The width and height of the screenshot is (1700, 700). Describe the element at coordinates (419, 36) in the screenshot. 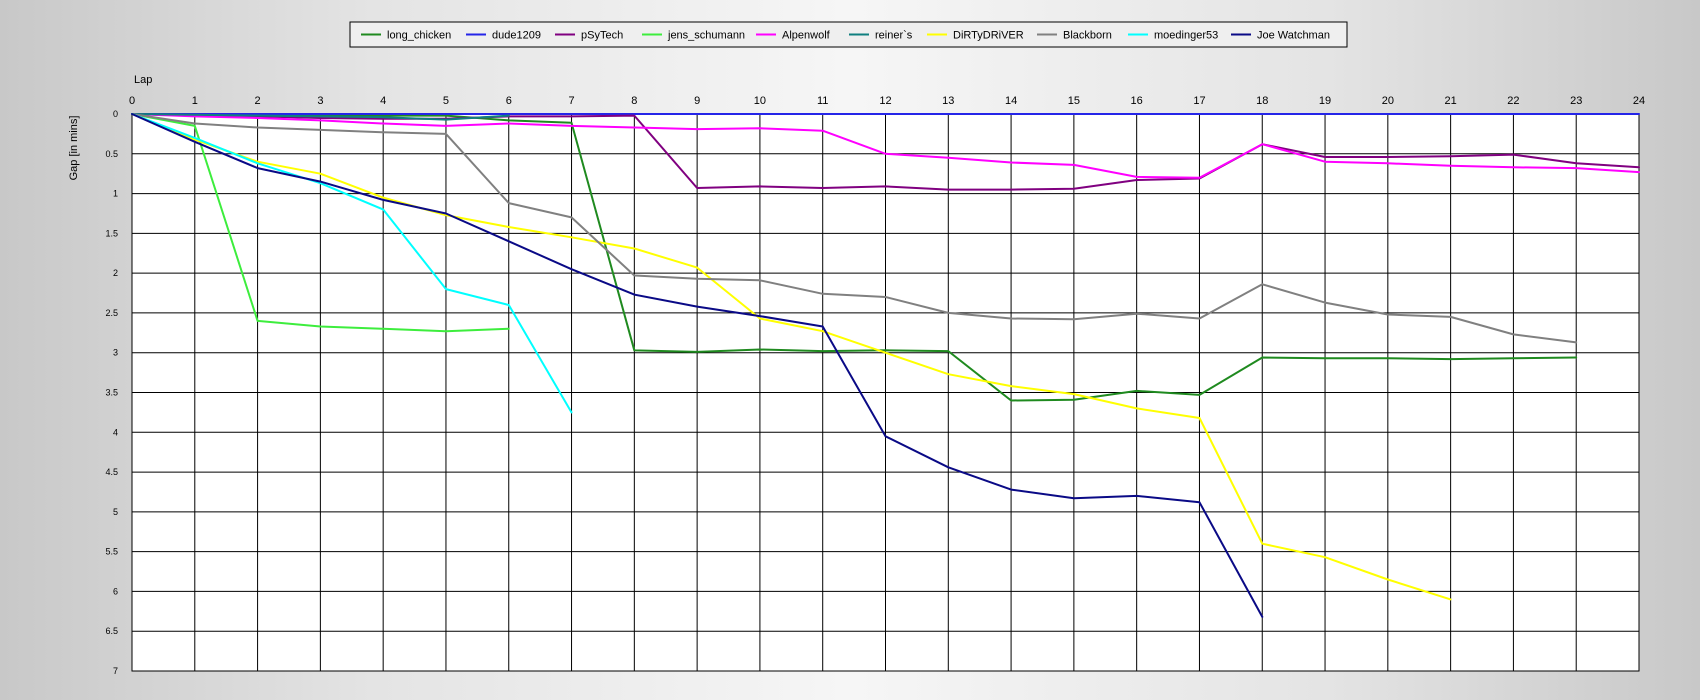

I see `legend-label: long_chicken` at that location.